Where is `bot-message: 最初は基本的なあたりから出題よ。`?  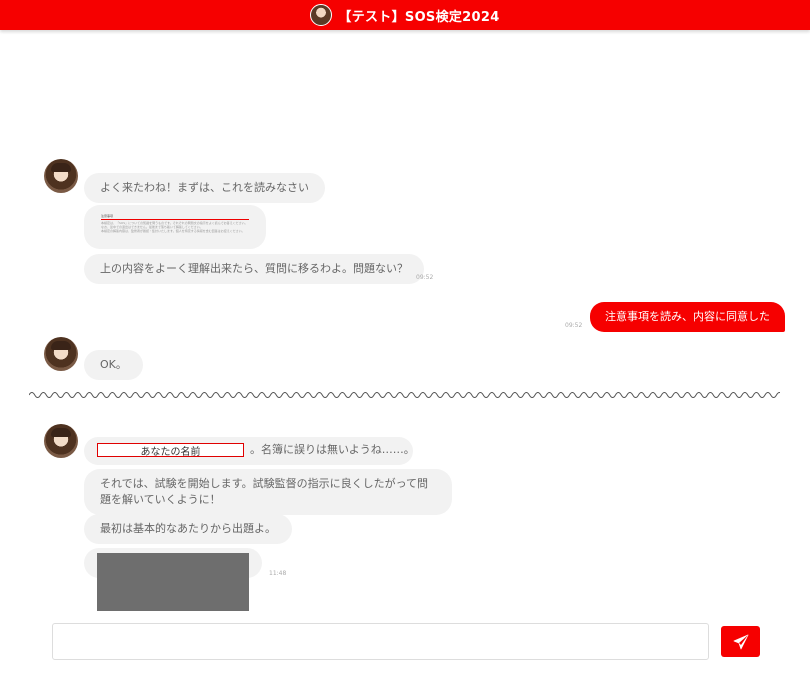
bot-message: 最初は基本的なあたりから出題よ。 is located at coordinates (188, 529).